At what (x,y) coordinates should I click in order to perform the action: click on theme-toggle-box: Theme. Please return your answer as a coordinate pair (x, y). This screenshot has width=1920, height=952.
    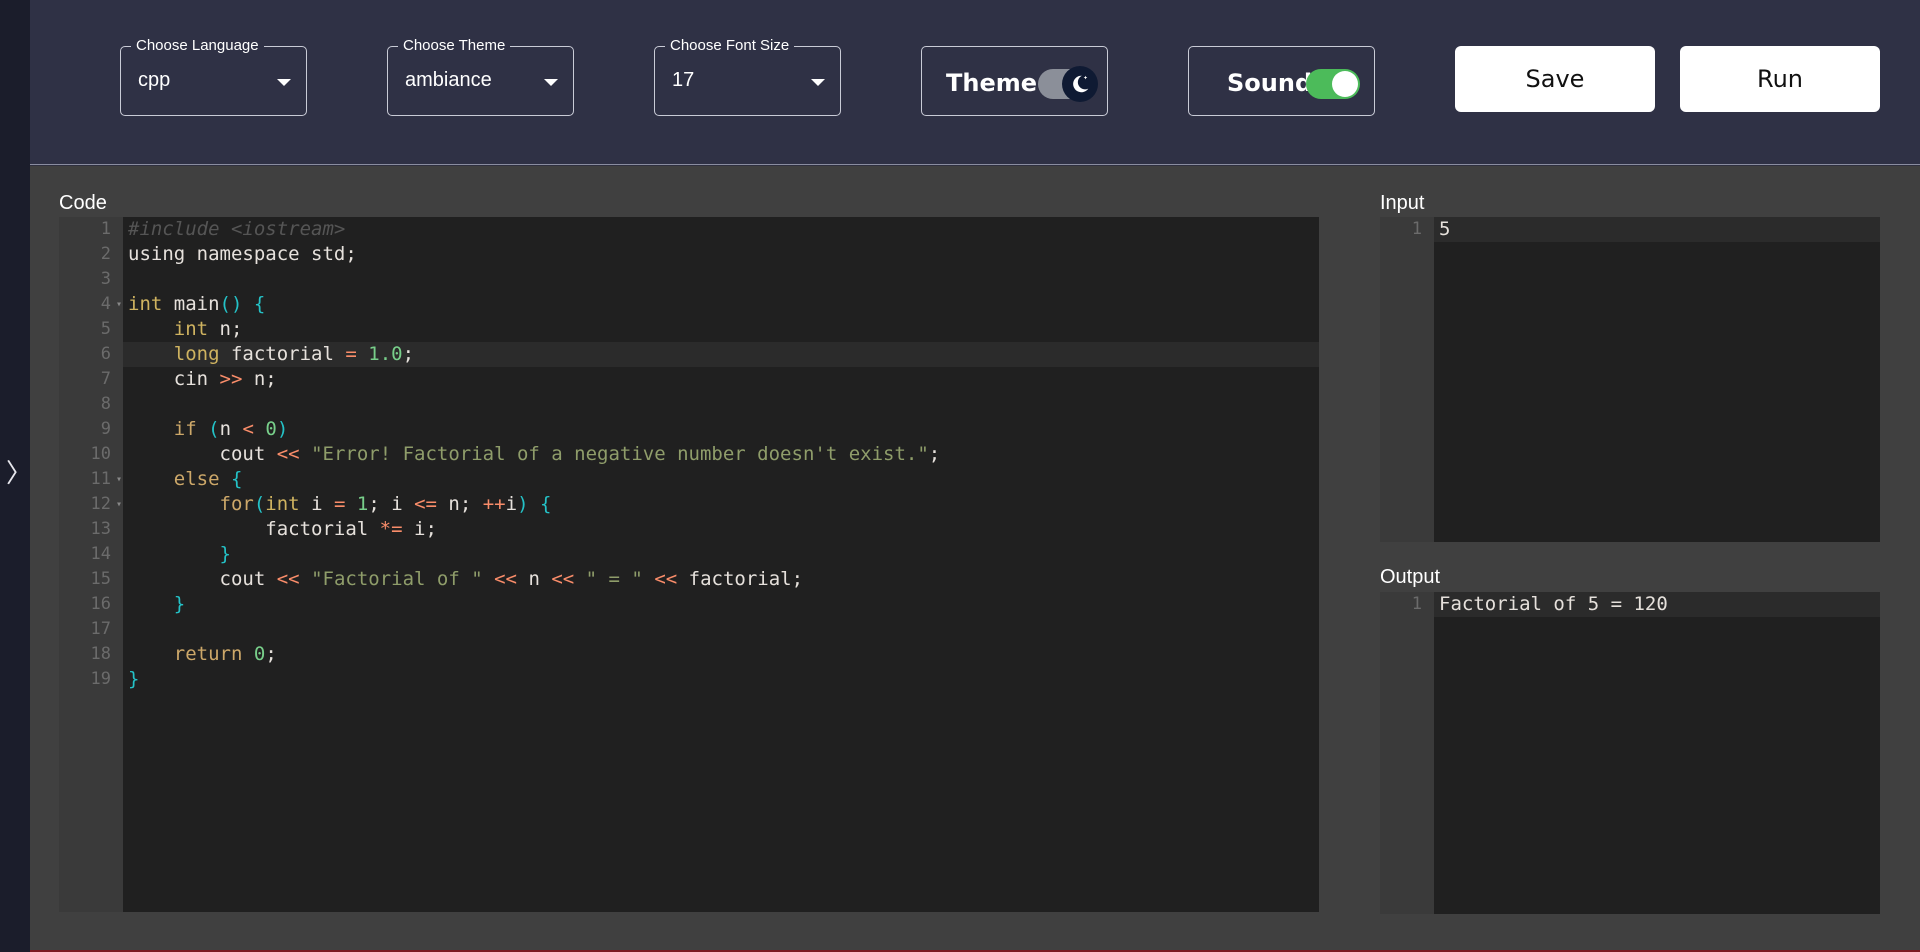
    Looking at the image, I should click on (1014, 81).